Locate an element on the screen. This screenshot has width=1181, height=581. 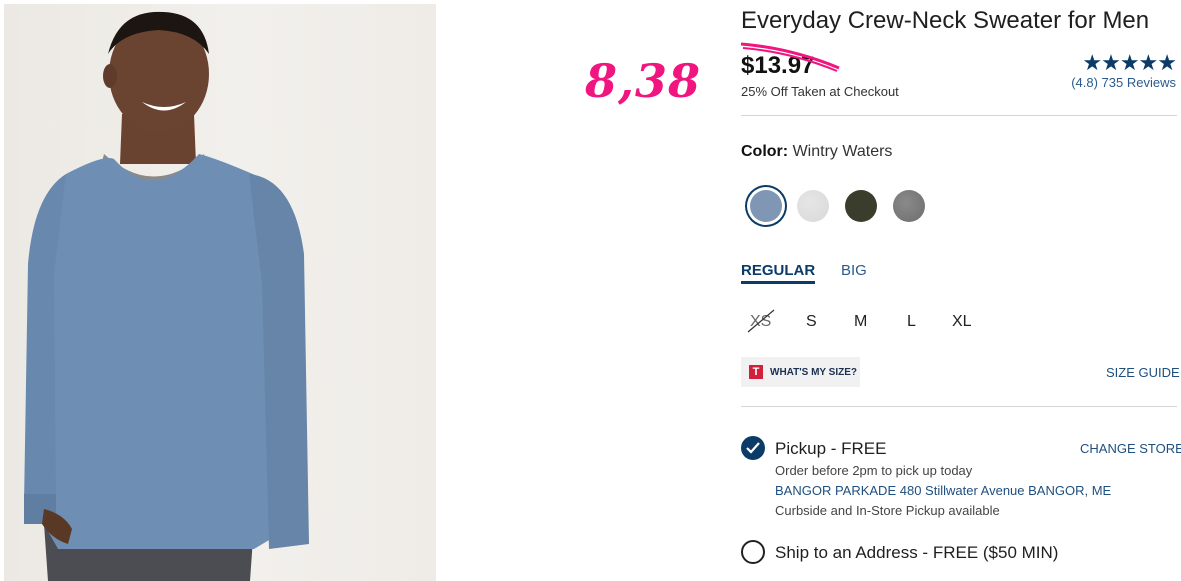
tab-big: BIG is located at coordinates (854, 270).